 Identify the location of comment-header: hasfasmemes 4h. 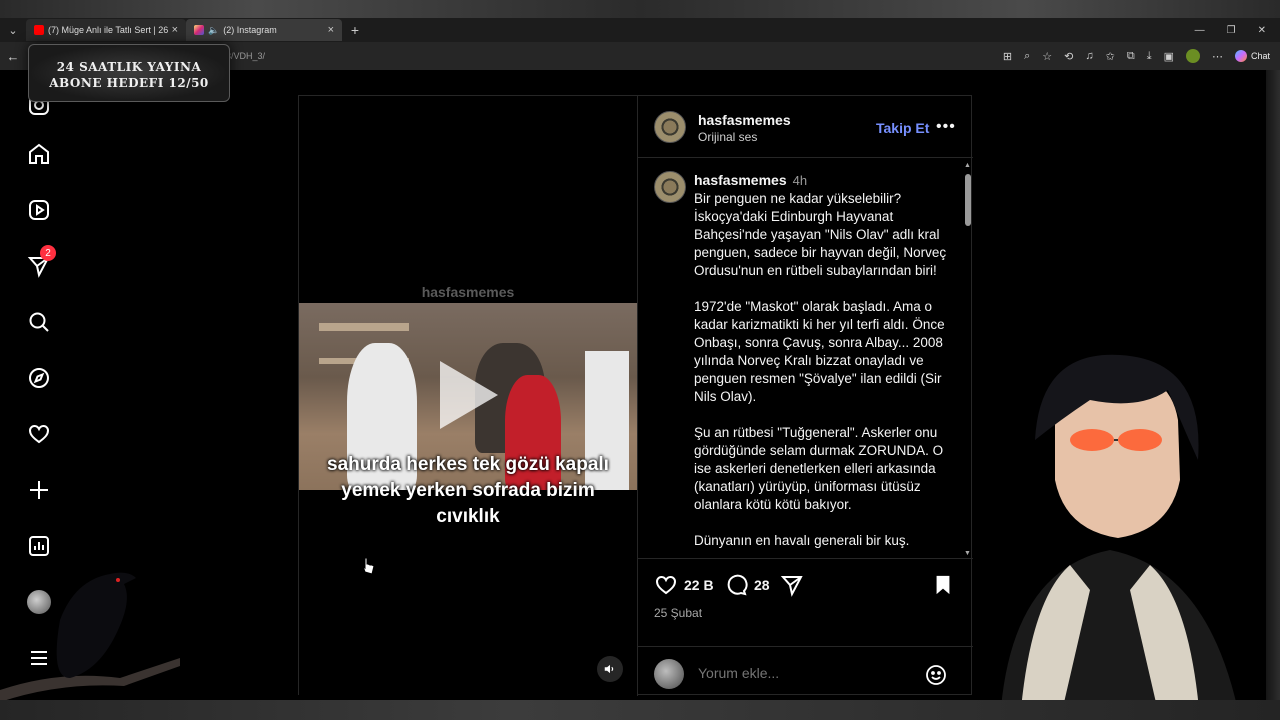
(750, 180).